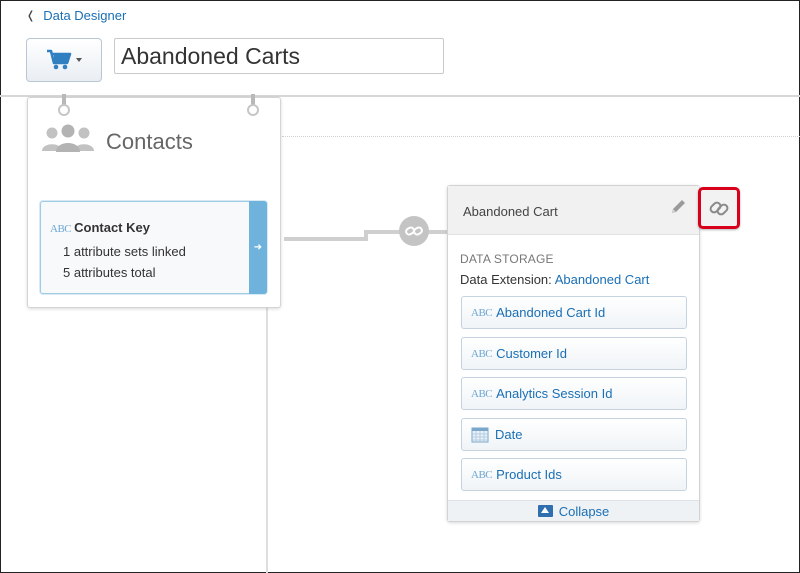  I want to click on people-icon, so click(68, 138).